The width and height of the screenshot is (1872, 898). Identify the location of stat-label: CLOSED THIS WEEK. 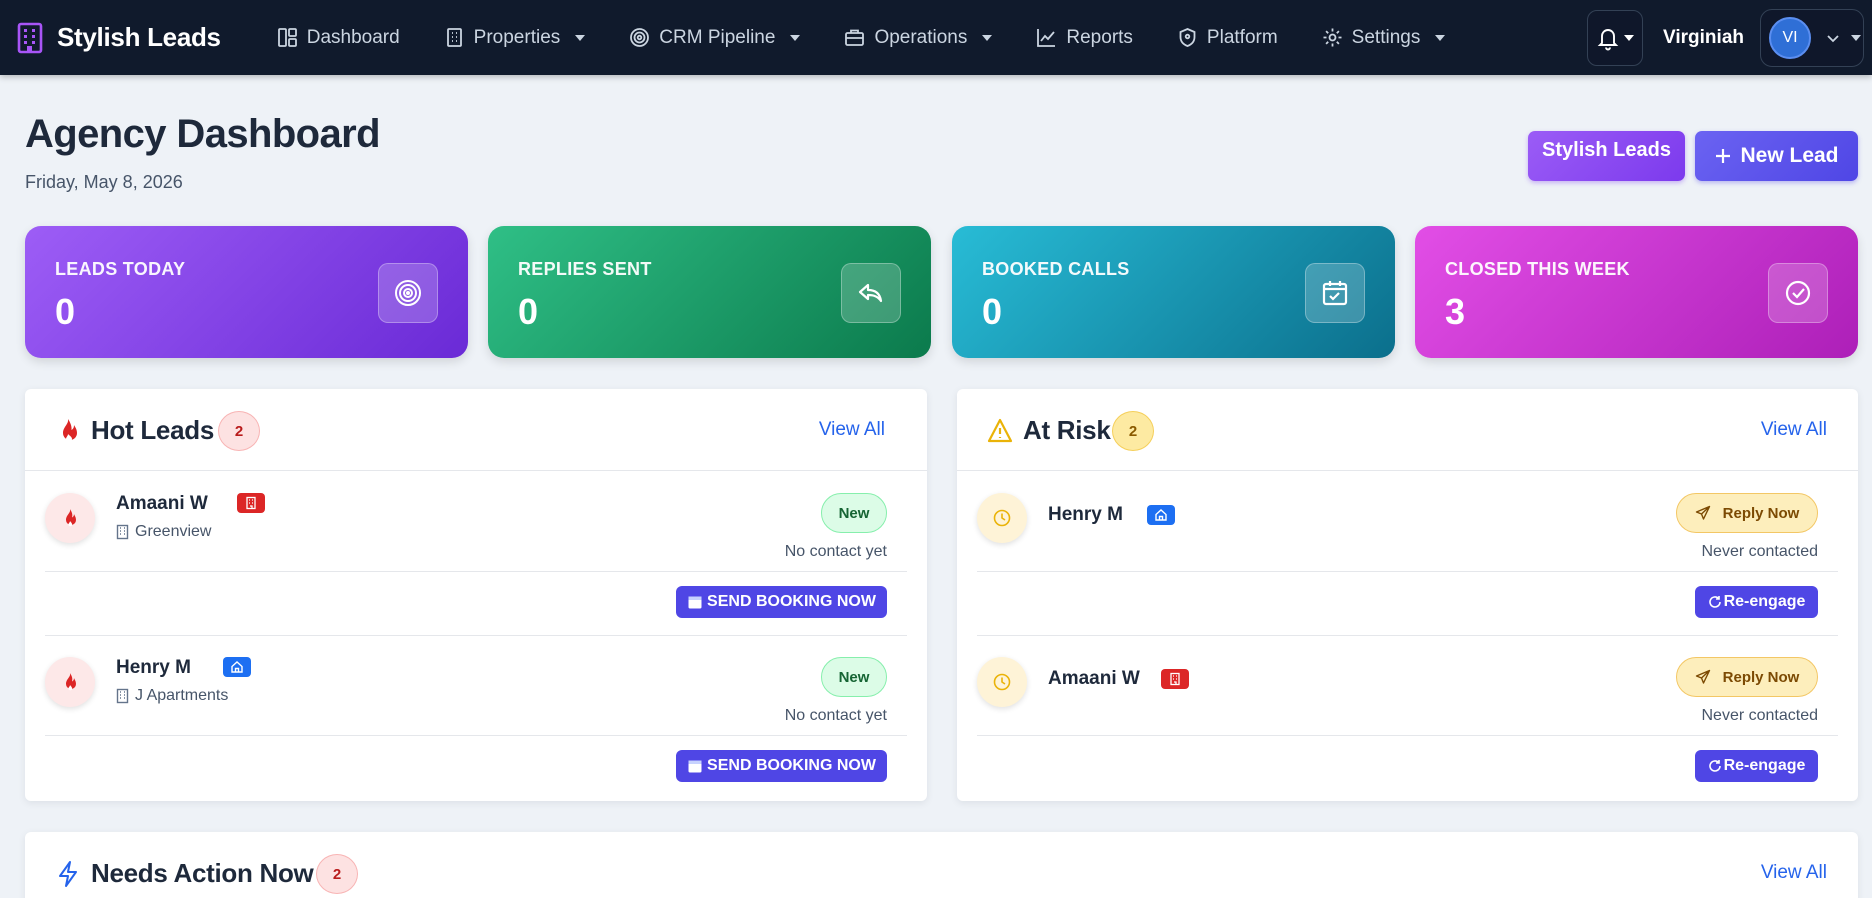
(1537, 269).